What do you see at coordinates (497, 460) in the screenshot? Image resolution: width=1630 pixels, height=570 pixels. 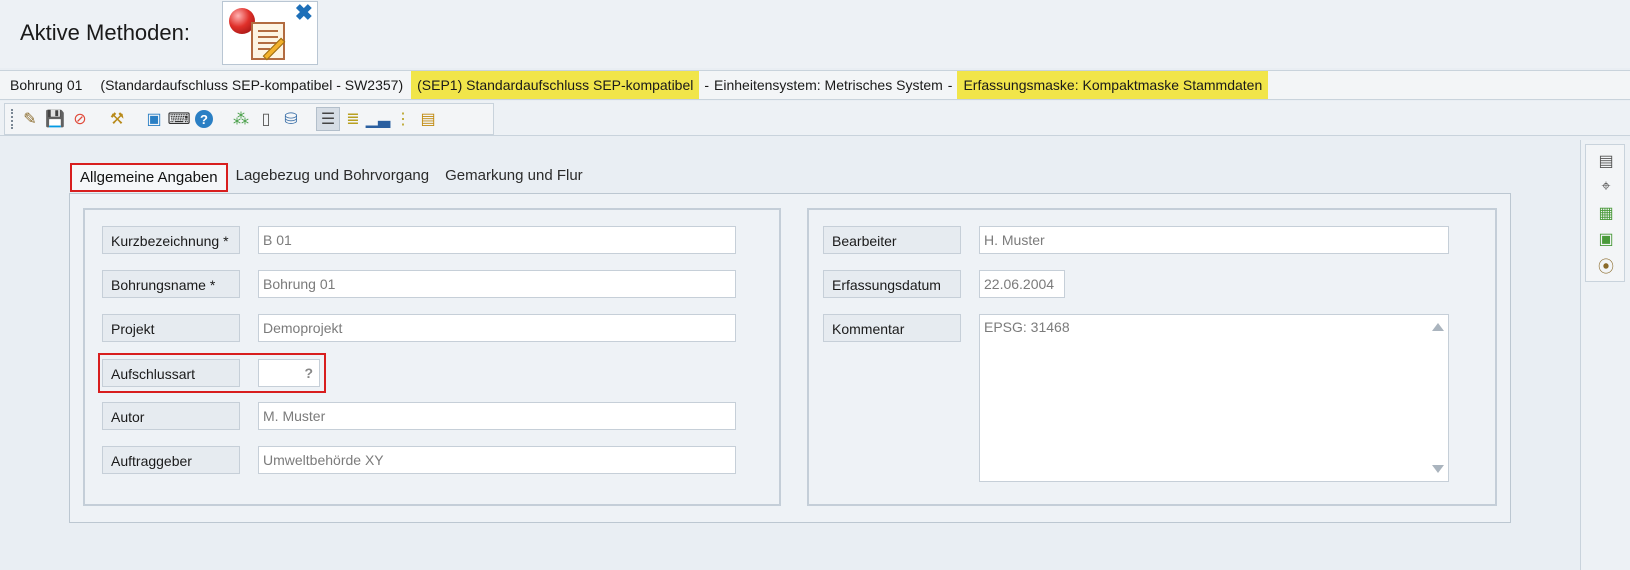 I see `field-auftraggeber: Umweltbehörde XY` at bounding box center [497, 460].